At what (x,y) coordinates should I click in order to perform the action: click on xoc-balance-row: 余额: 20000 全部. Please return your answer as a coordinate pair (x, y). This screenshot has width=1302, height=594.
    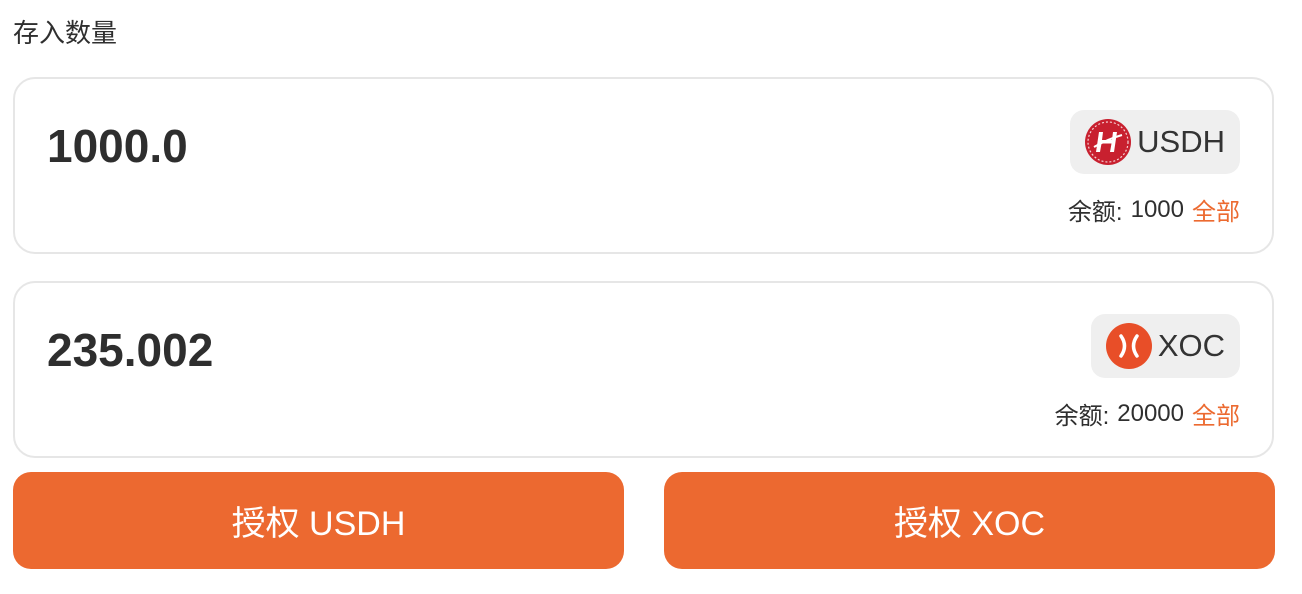
    Looking at the image, I should click on (1147, 413).